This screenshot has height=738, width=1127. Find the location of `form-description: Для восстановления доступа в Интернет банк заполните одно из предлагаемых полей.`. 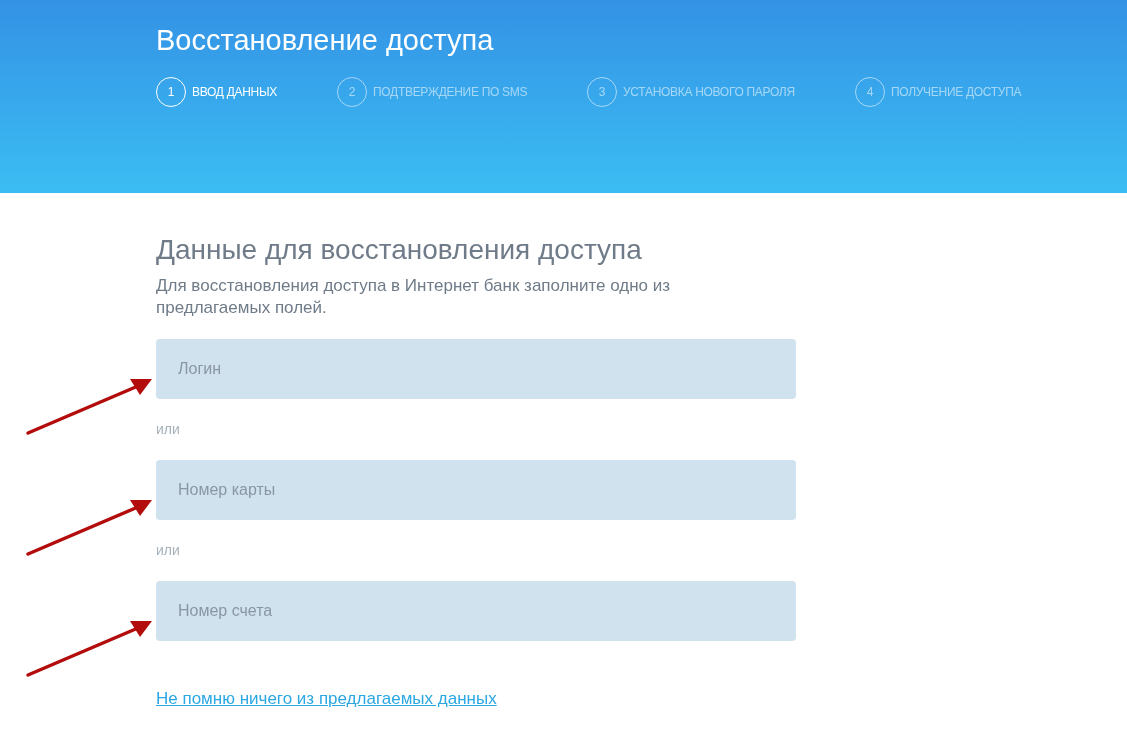

form-description: Для восстановления доступа в Интернет банк заполните одно из предлагаемых полей. is located at coordinates (414, 297).